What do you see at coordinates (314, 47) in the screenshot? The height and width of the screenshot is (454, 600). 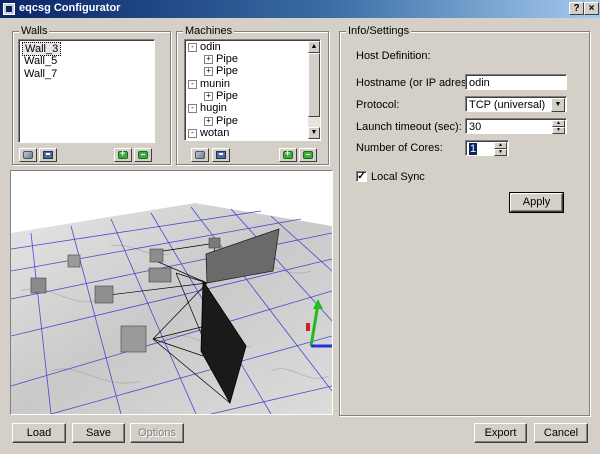 I see `scroll-up-icon: ▲` at bounding box center [314, 47].